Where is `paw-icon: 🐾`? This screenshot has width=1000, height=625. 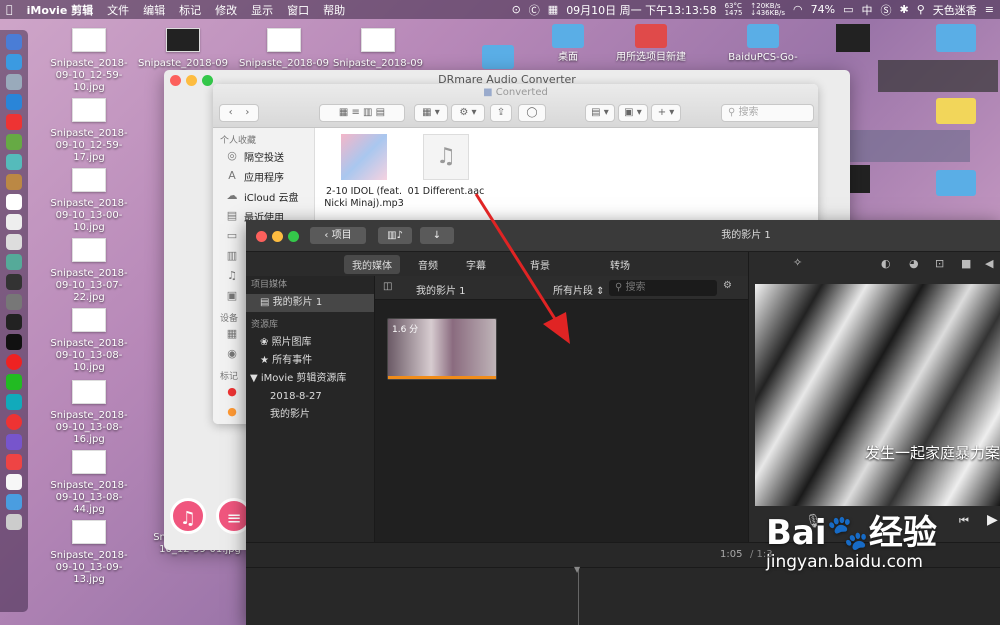 paw-icon: 🐾 is located at coordinates (847, 533).